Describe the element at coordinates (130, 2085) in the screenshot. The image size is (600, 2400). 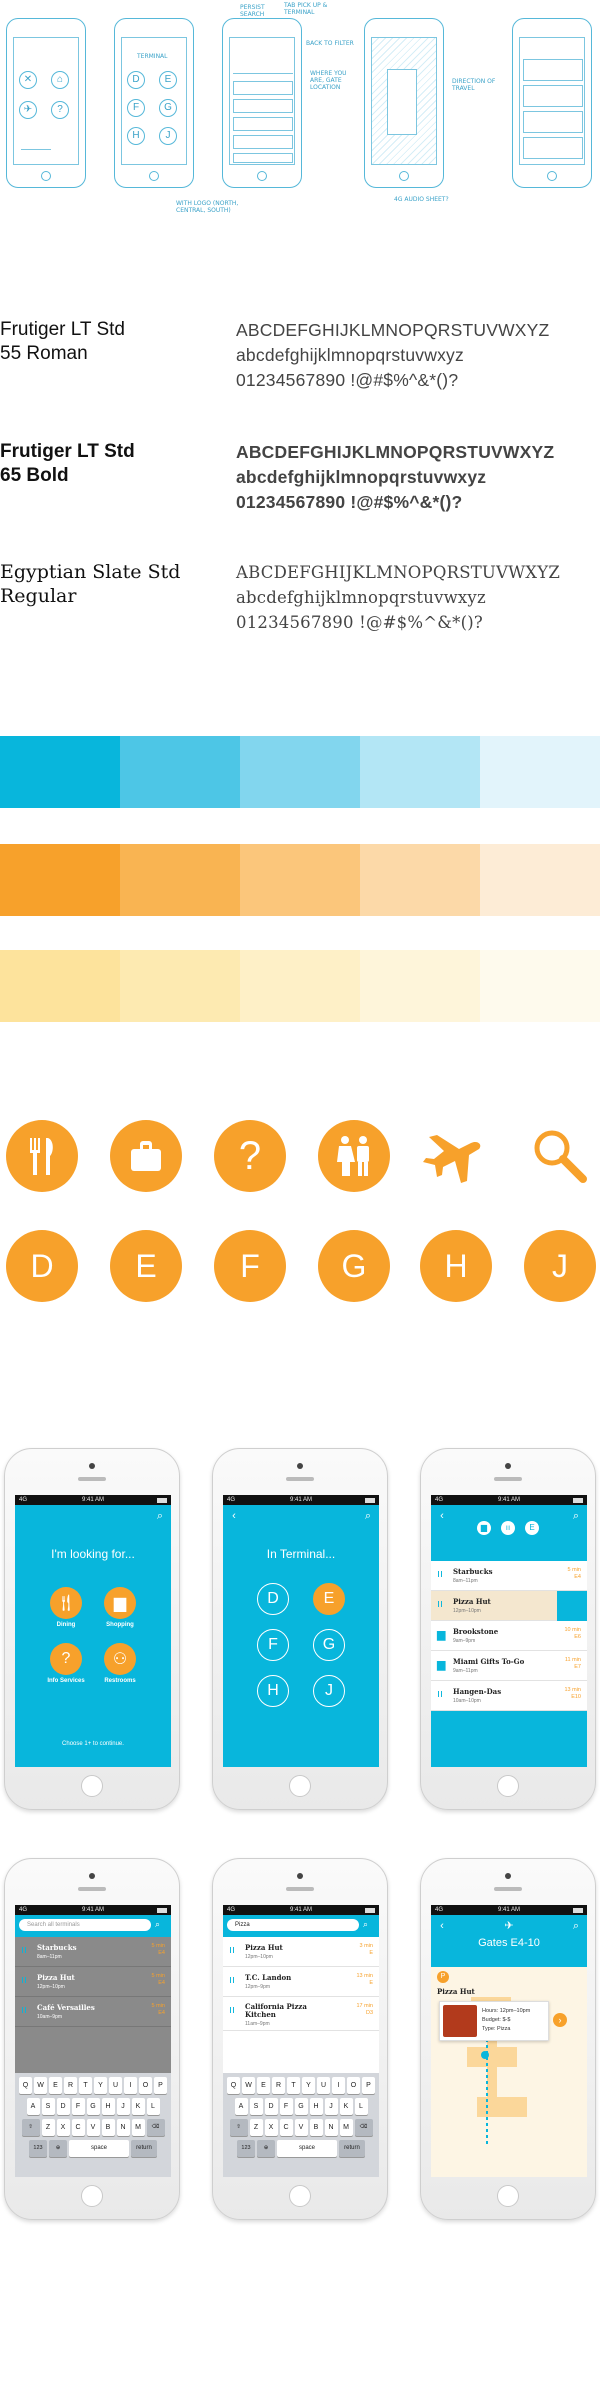
I see `key-i: I` at that location.